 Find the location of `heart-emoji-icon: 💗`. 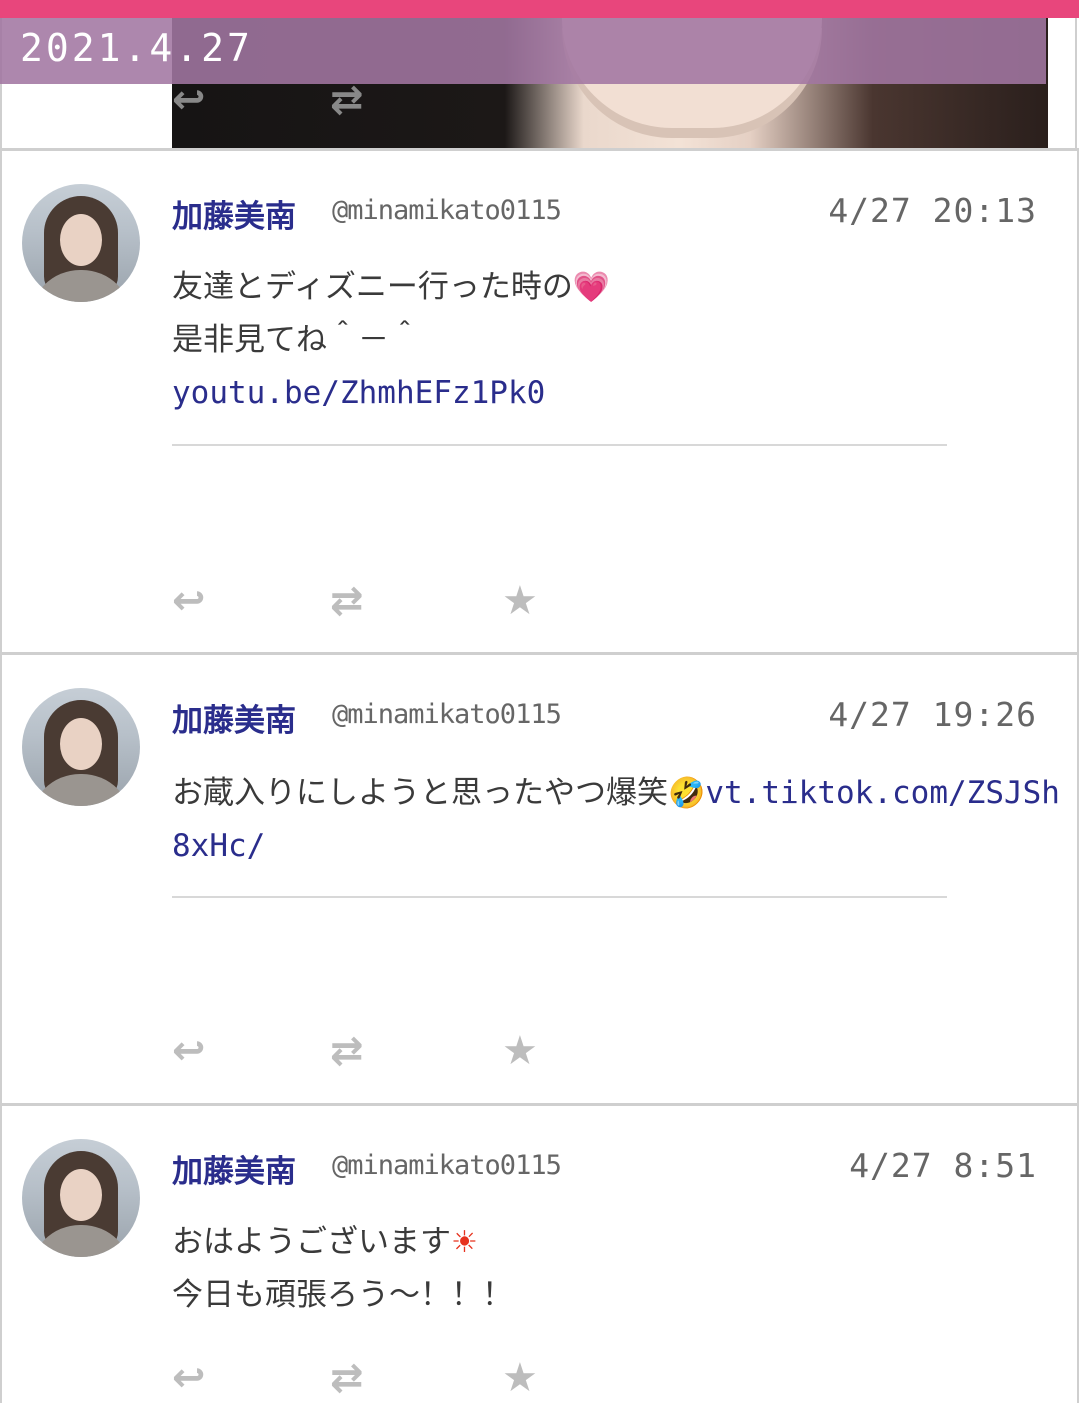

heart-emoji-icon: 💗 is located at coordinates (591, 287).